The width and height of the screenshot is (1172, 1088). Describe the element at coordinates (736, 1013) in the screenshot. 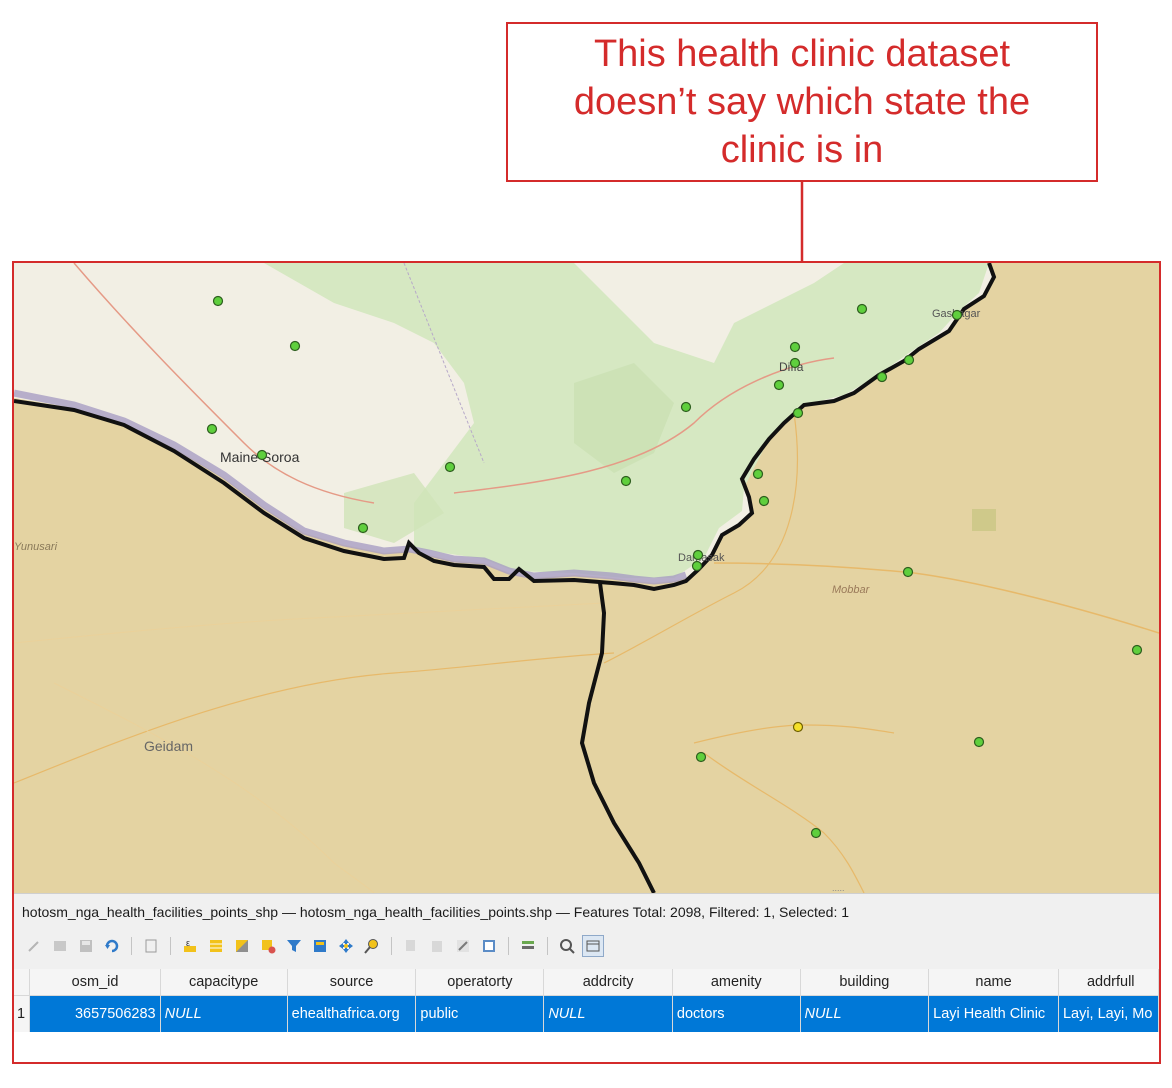

I see `cell-amenity: doctors` at that location.